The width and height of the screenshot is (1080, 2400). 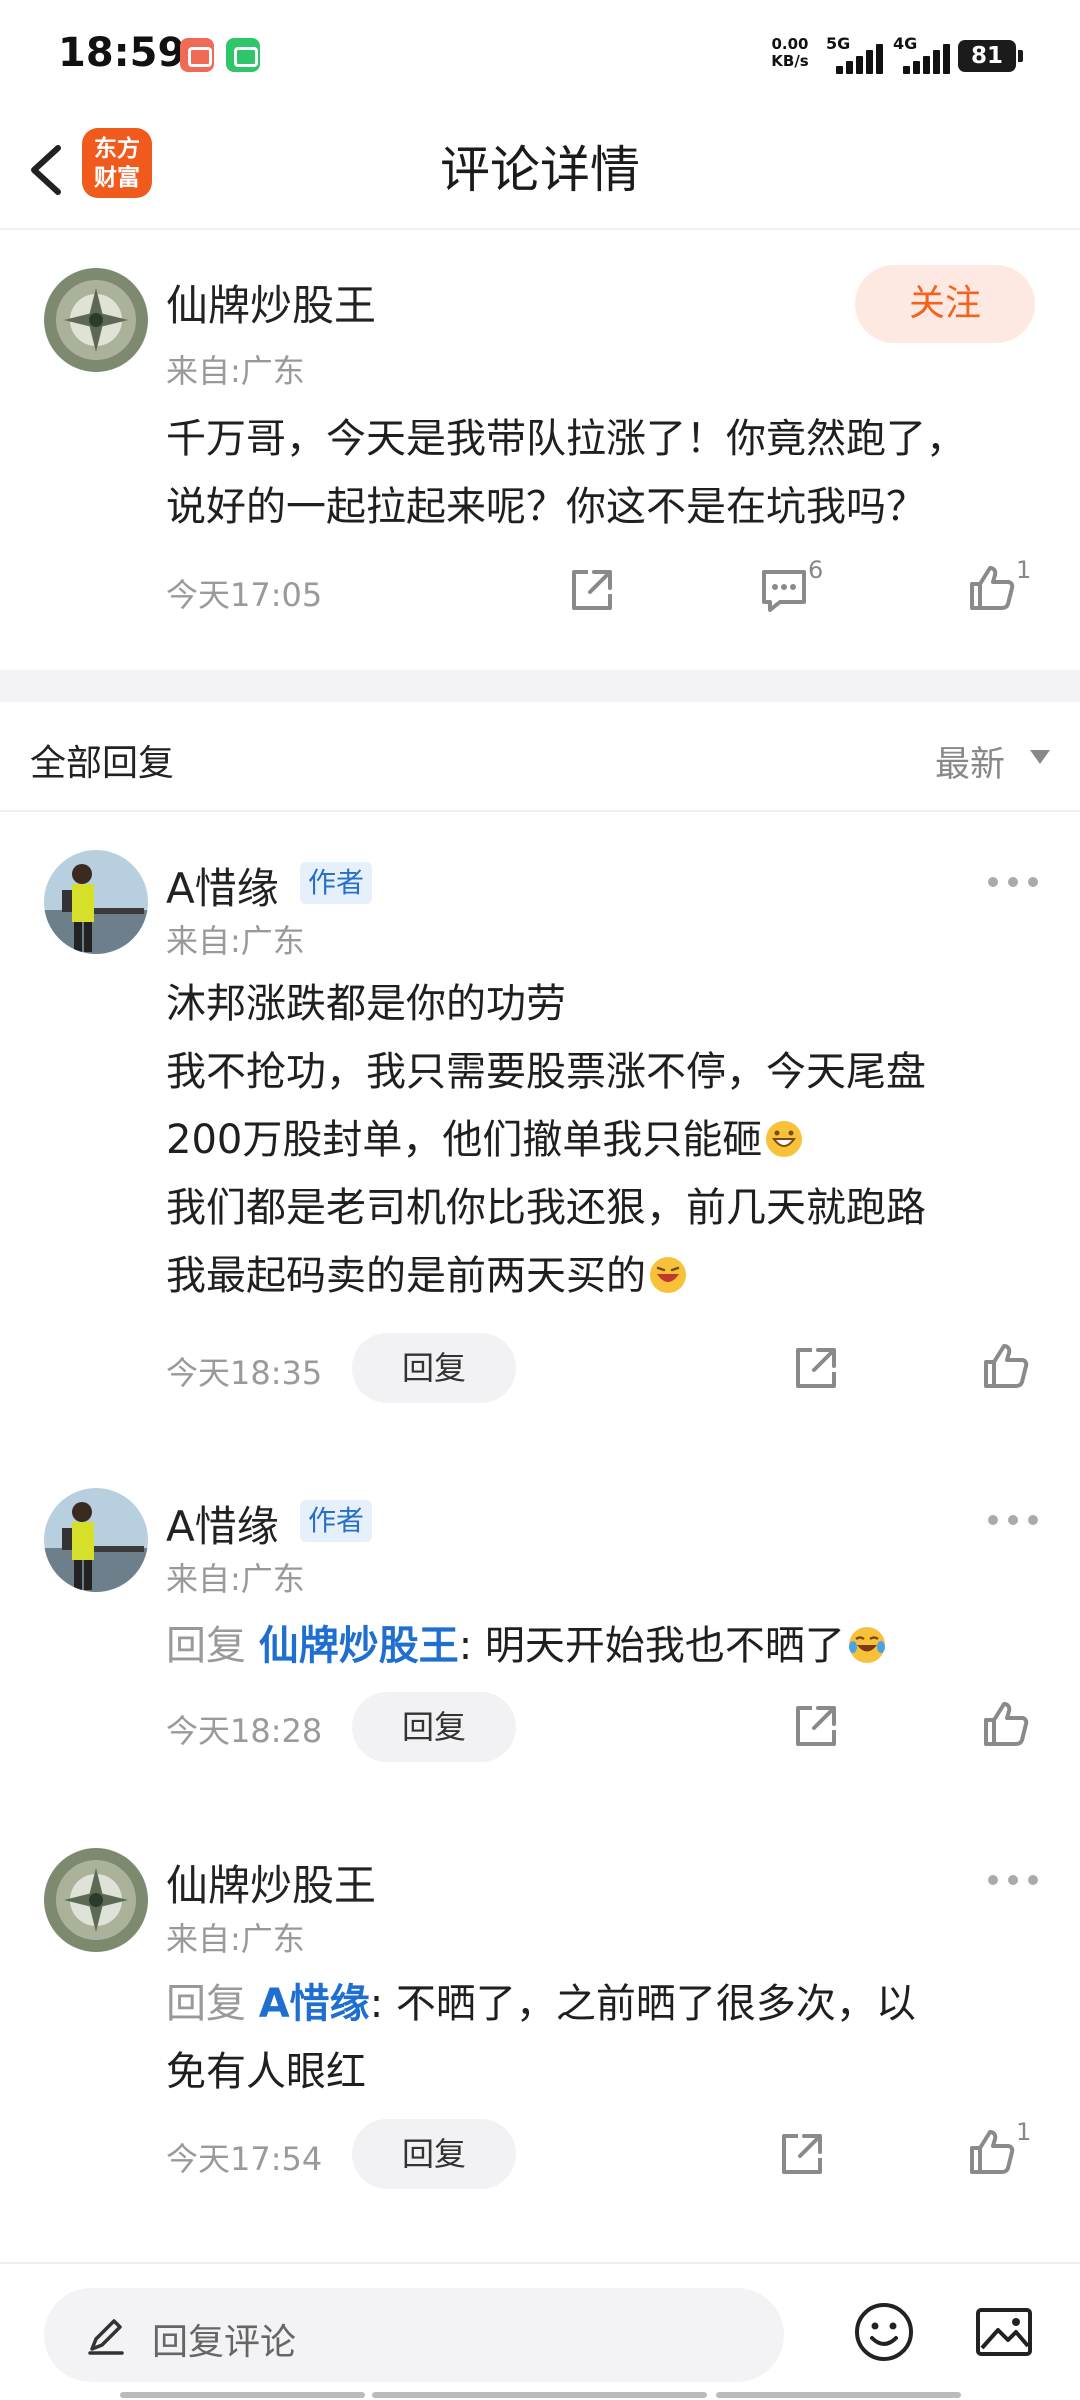 I want to click on laughing-emoji-icon, so click(x=668, y=1275).